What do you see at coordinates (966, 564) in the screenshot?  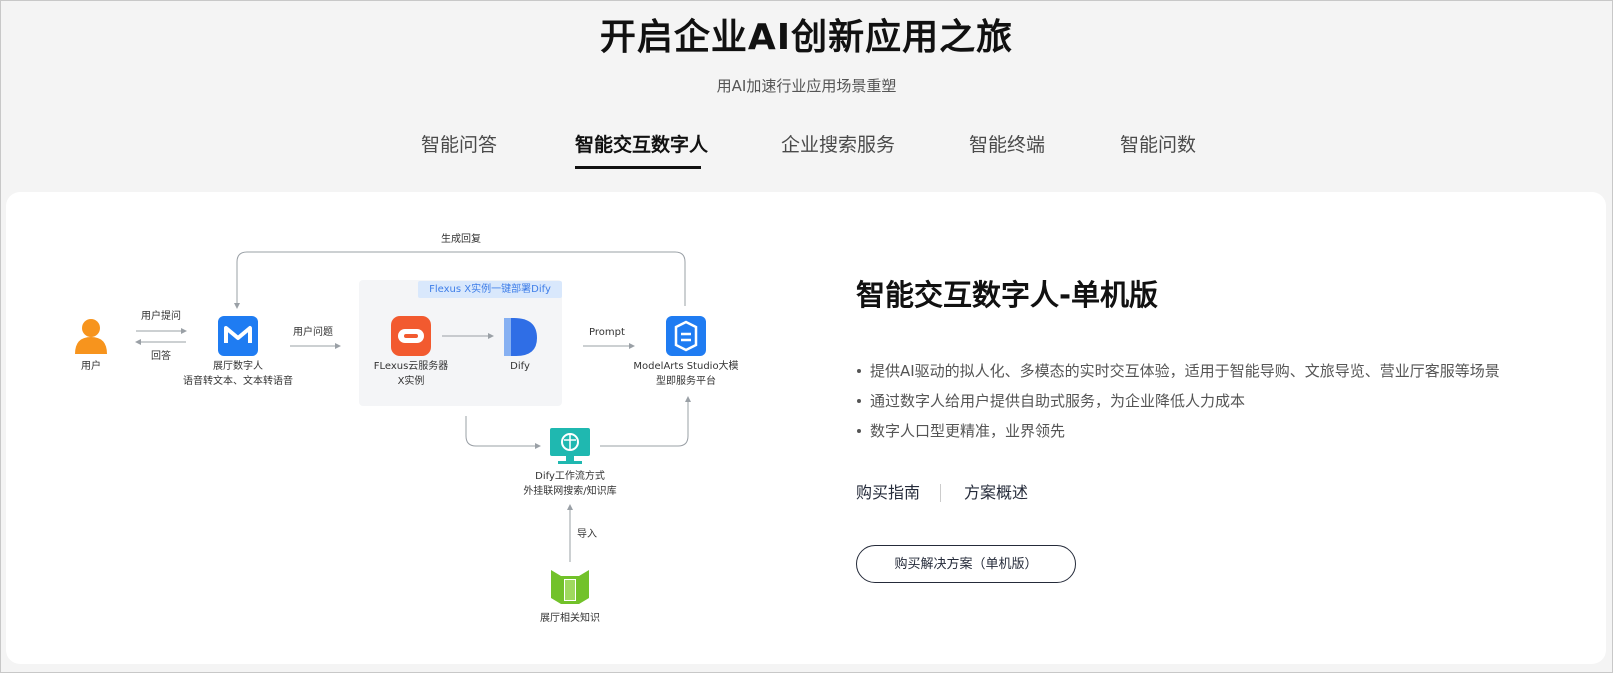 I see `buy-solution-button: 购买解决方案（单机版）` at bounding box center [966, 564].